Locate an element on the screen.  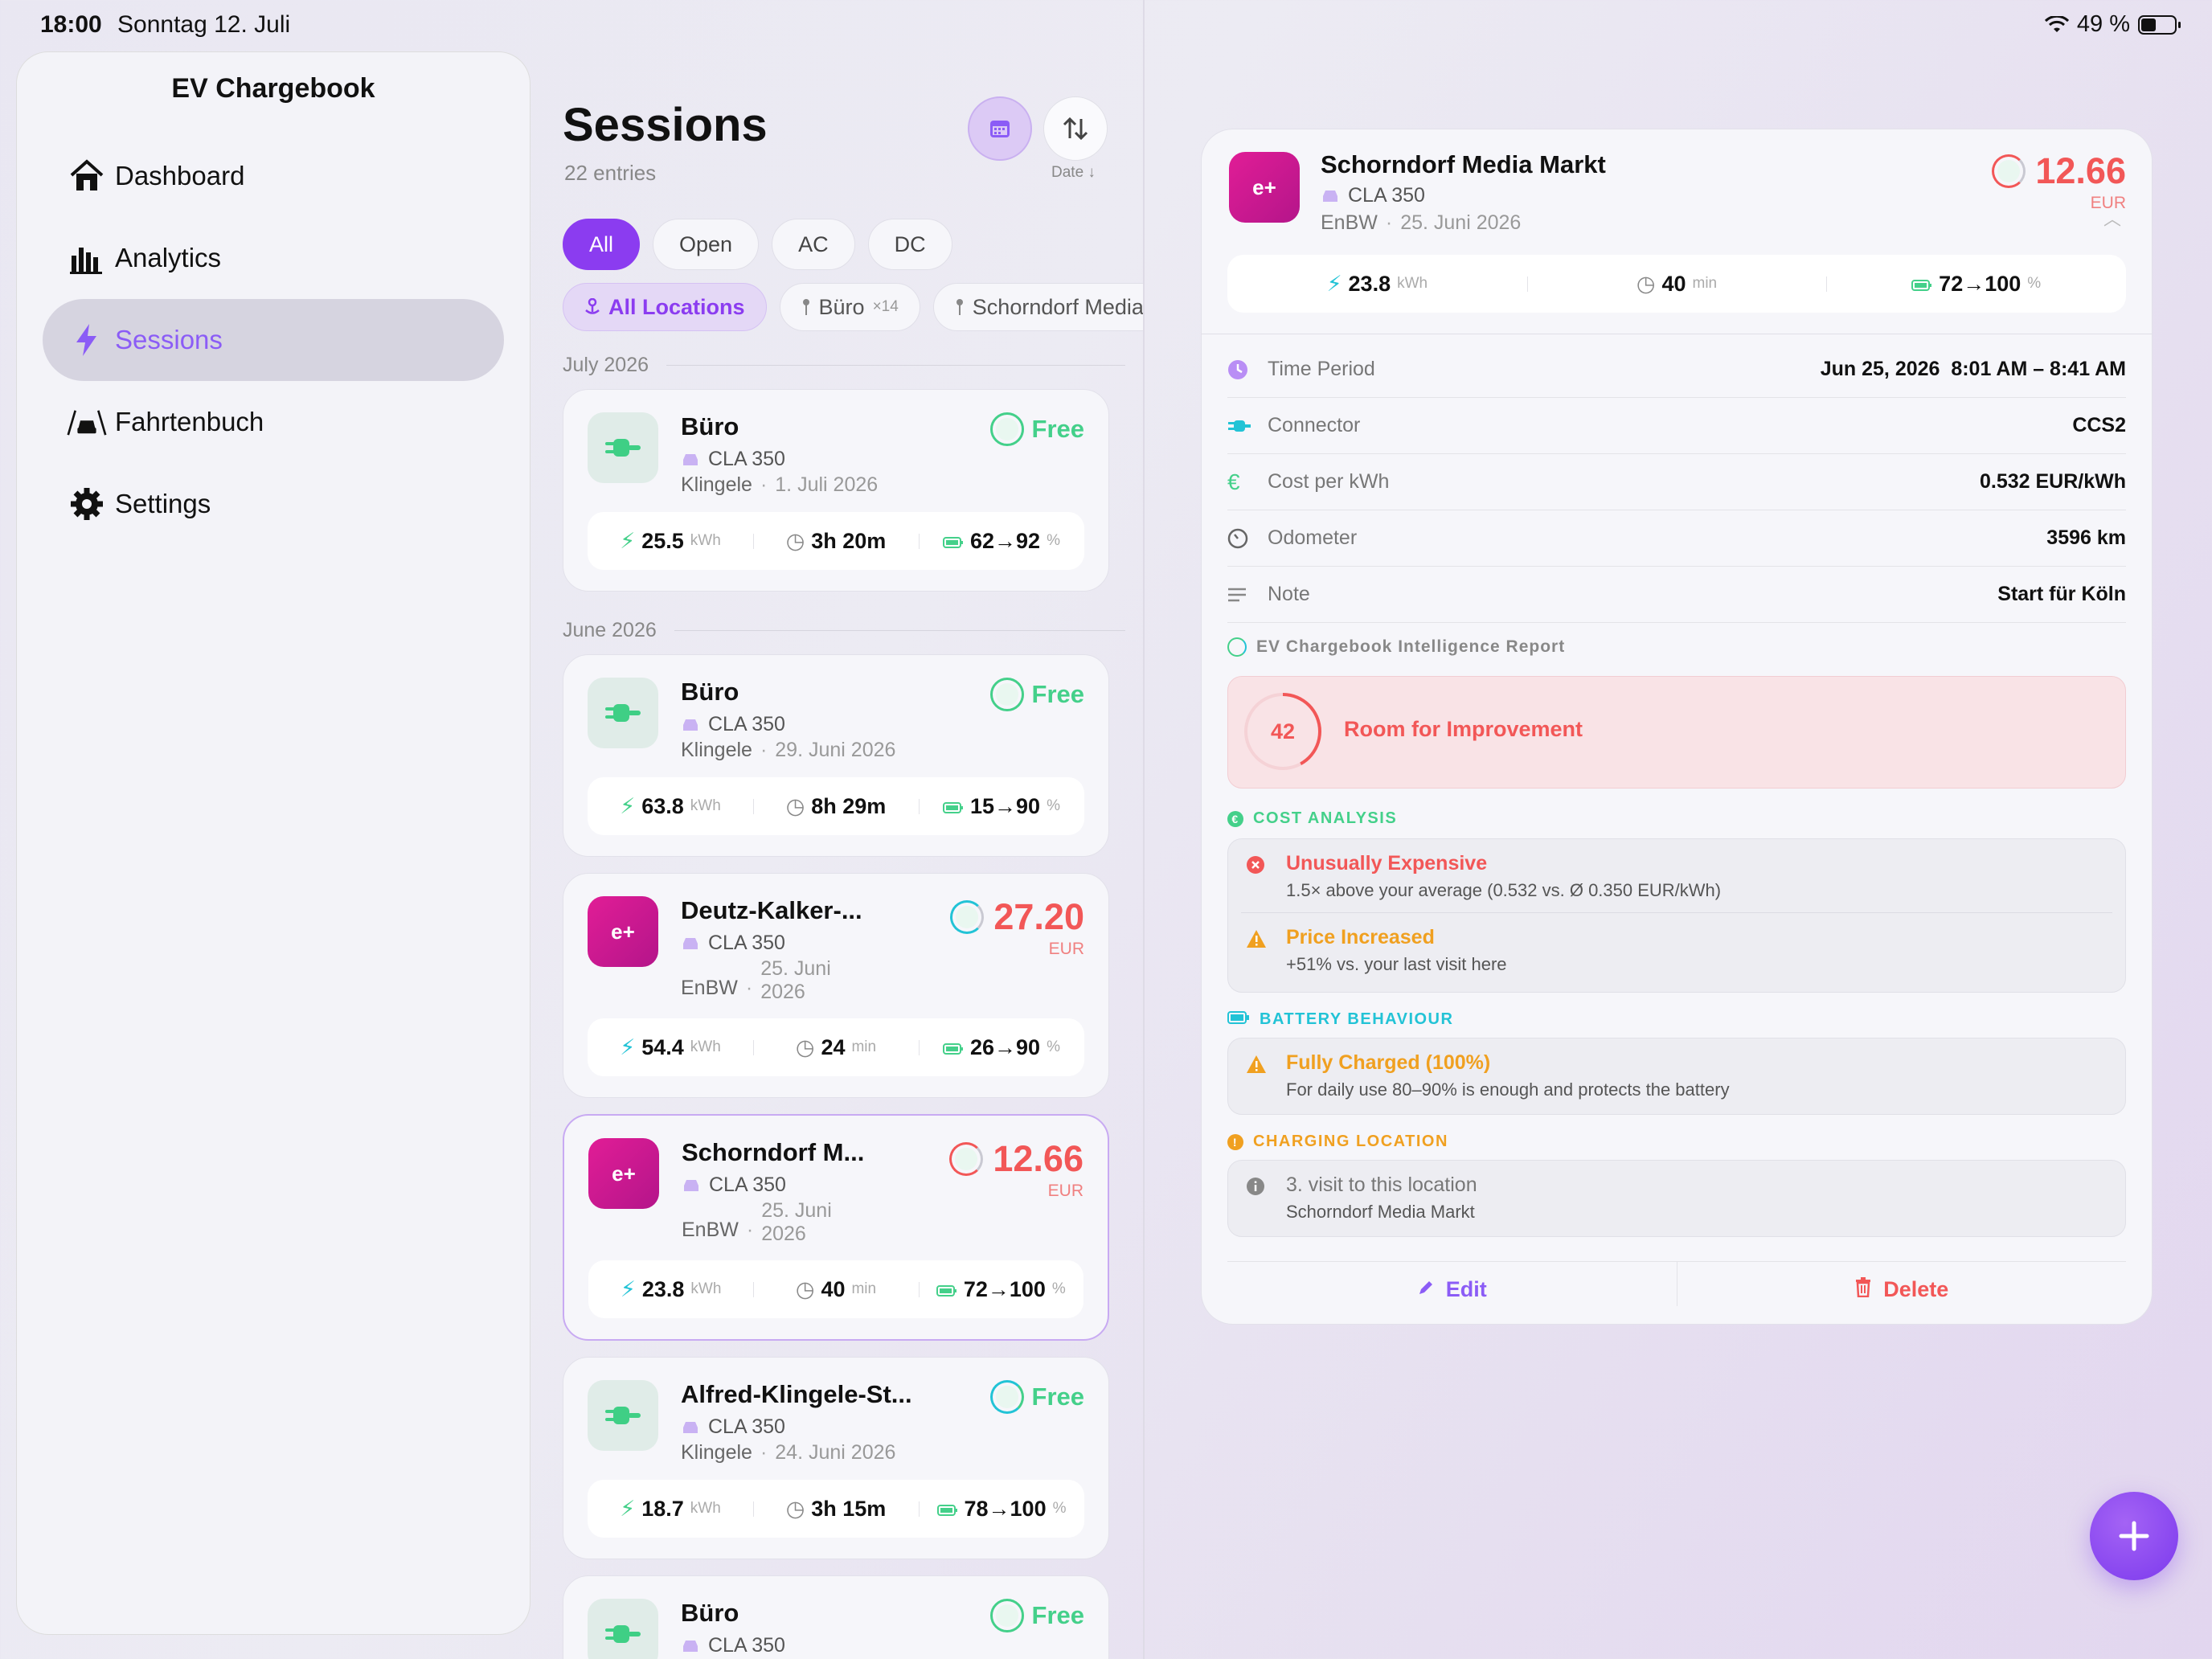
duration-stat: ◷ 40 min is located at coordinates (835, 1289).